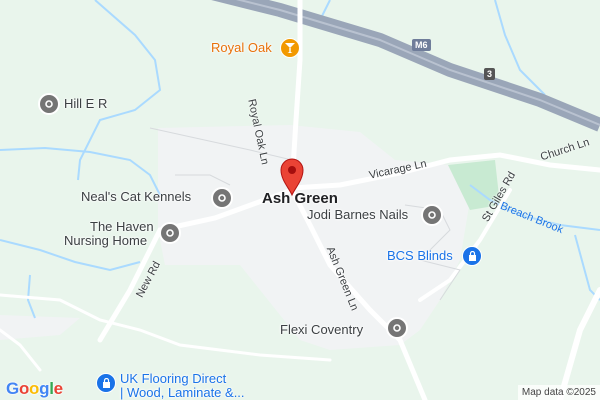 This screenshot has width=600, height=400. What do you see at coordinates (321, 329) in the screenshot?
I see `poi-label-flexi-coventry: Flexi Coventry` at bounding box center [321, 329].